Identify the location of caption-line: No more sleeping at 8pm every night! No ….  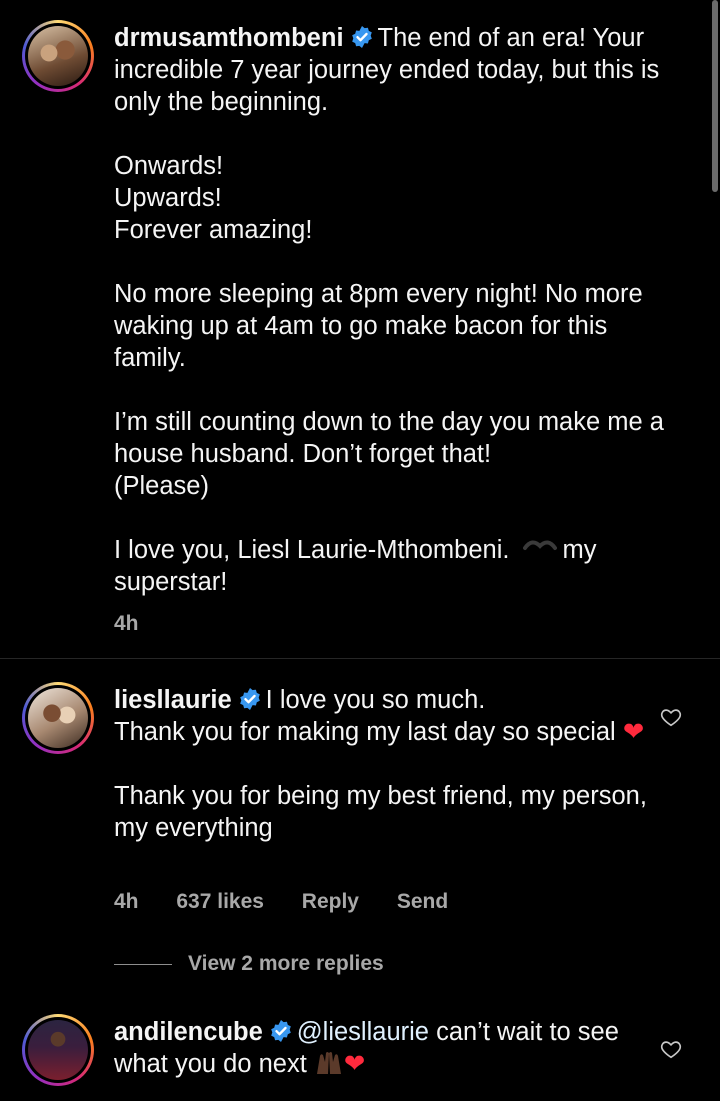
(378, 326).